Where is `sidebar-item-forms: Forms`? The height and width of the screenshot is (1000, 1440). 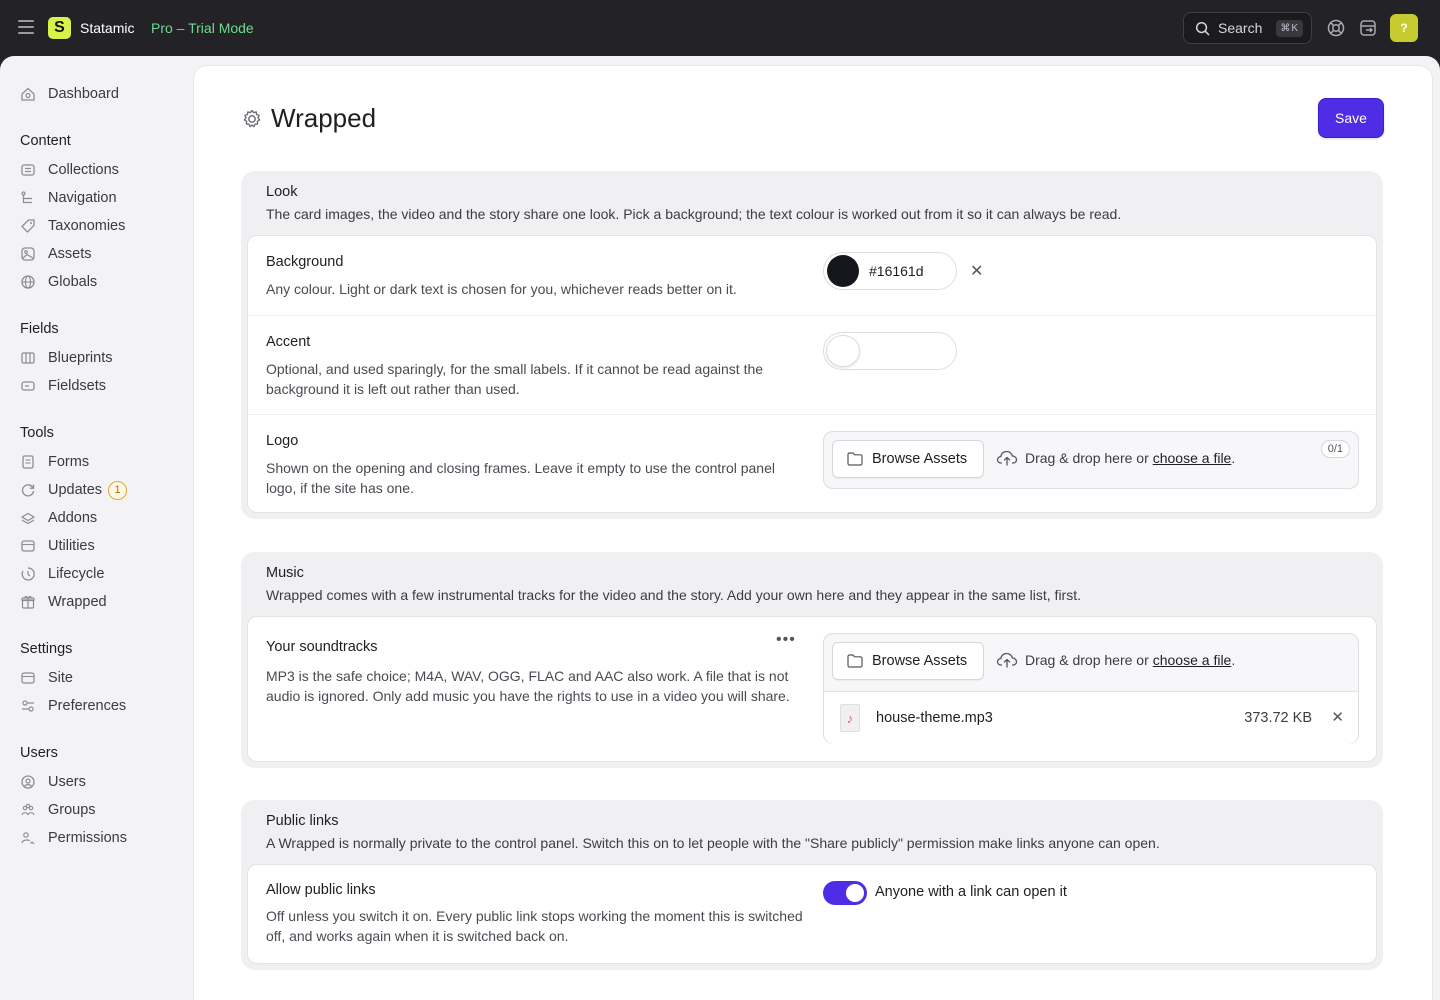
sidebar-item-forms: Forms is located at coordinates (54, 462).